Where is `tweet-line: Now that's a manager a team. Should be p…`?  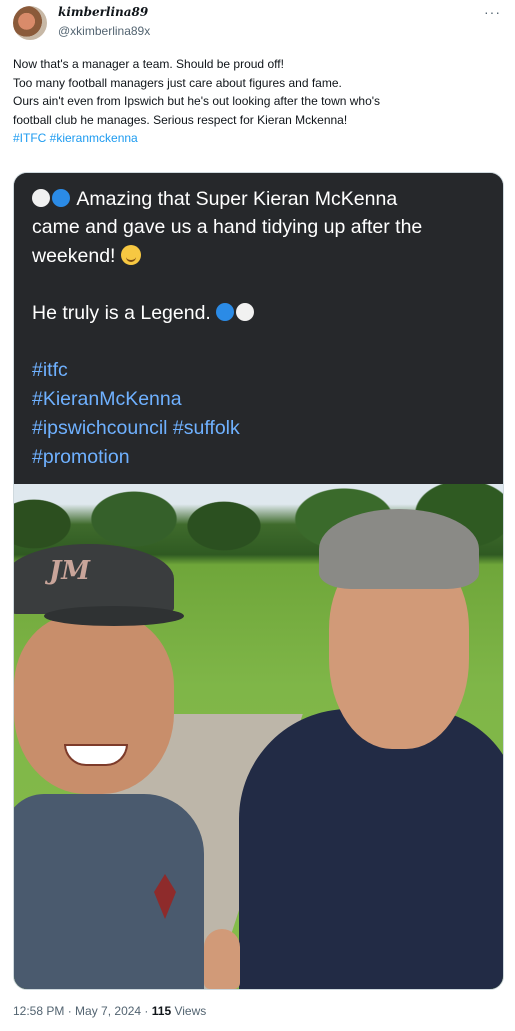 tweet-line: Now that's a manager a team. Should be p… is located at coordinates (148, 64).